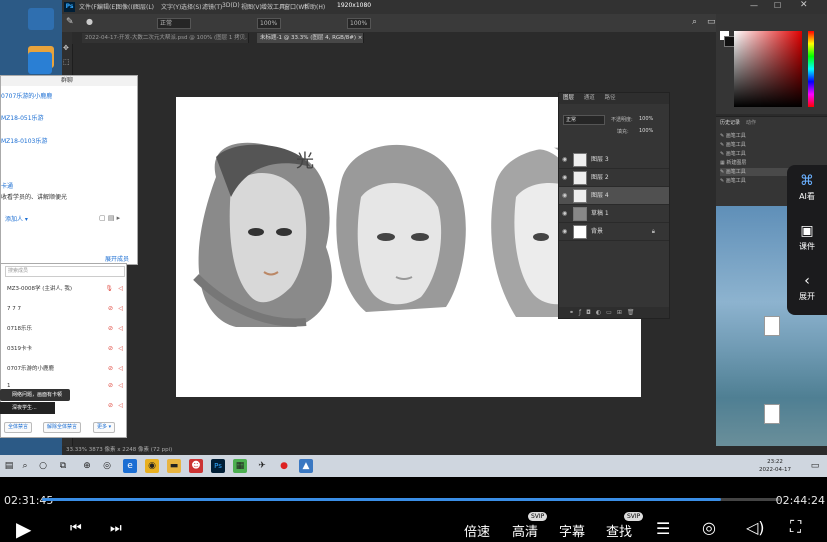  What do you see at coordinates (807, 238) in the screenshot?
I see `courseware-button: ▣ 课件` at bounding box center [807, 238].